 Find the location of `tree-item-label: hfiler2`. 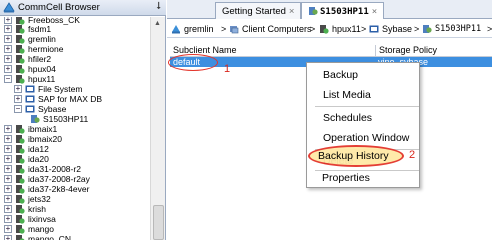

tree-item-label: hfiler2 is located at coordinates (40, 59).